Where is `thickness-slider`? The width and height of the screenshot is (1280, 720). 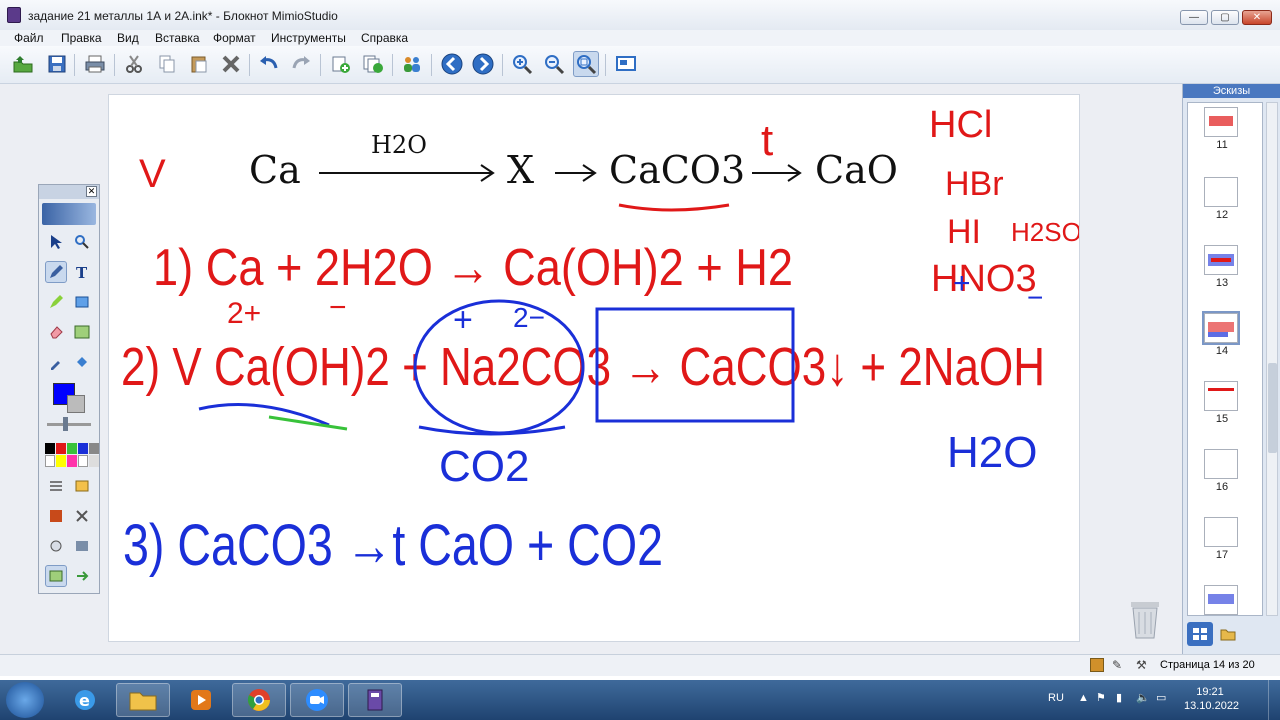 thickness-slider is located at coordinates (69, 424).